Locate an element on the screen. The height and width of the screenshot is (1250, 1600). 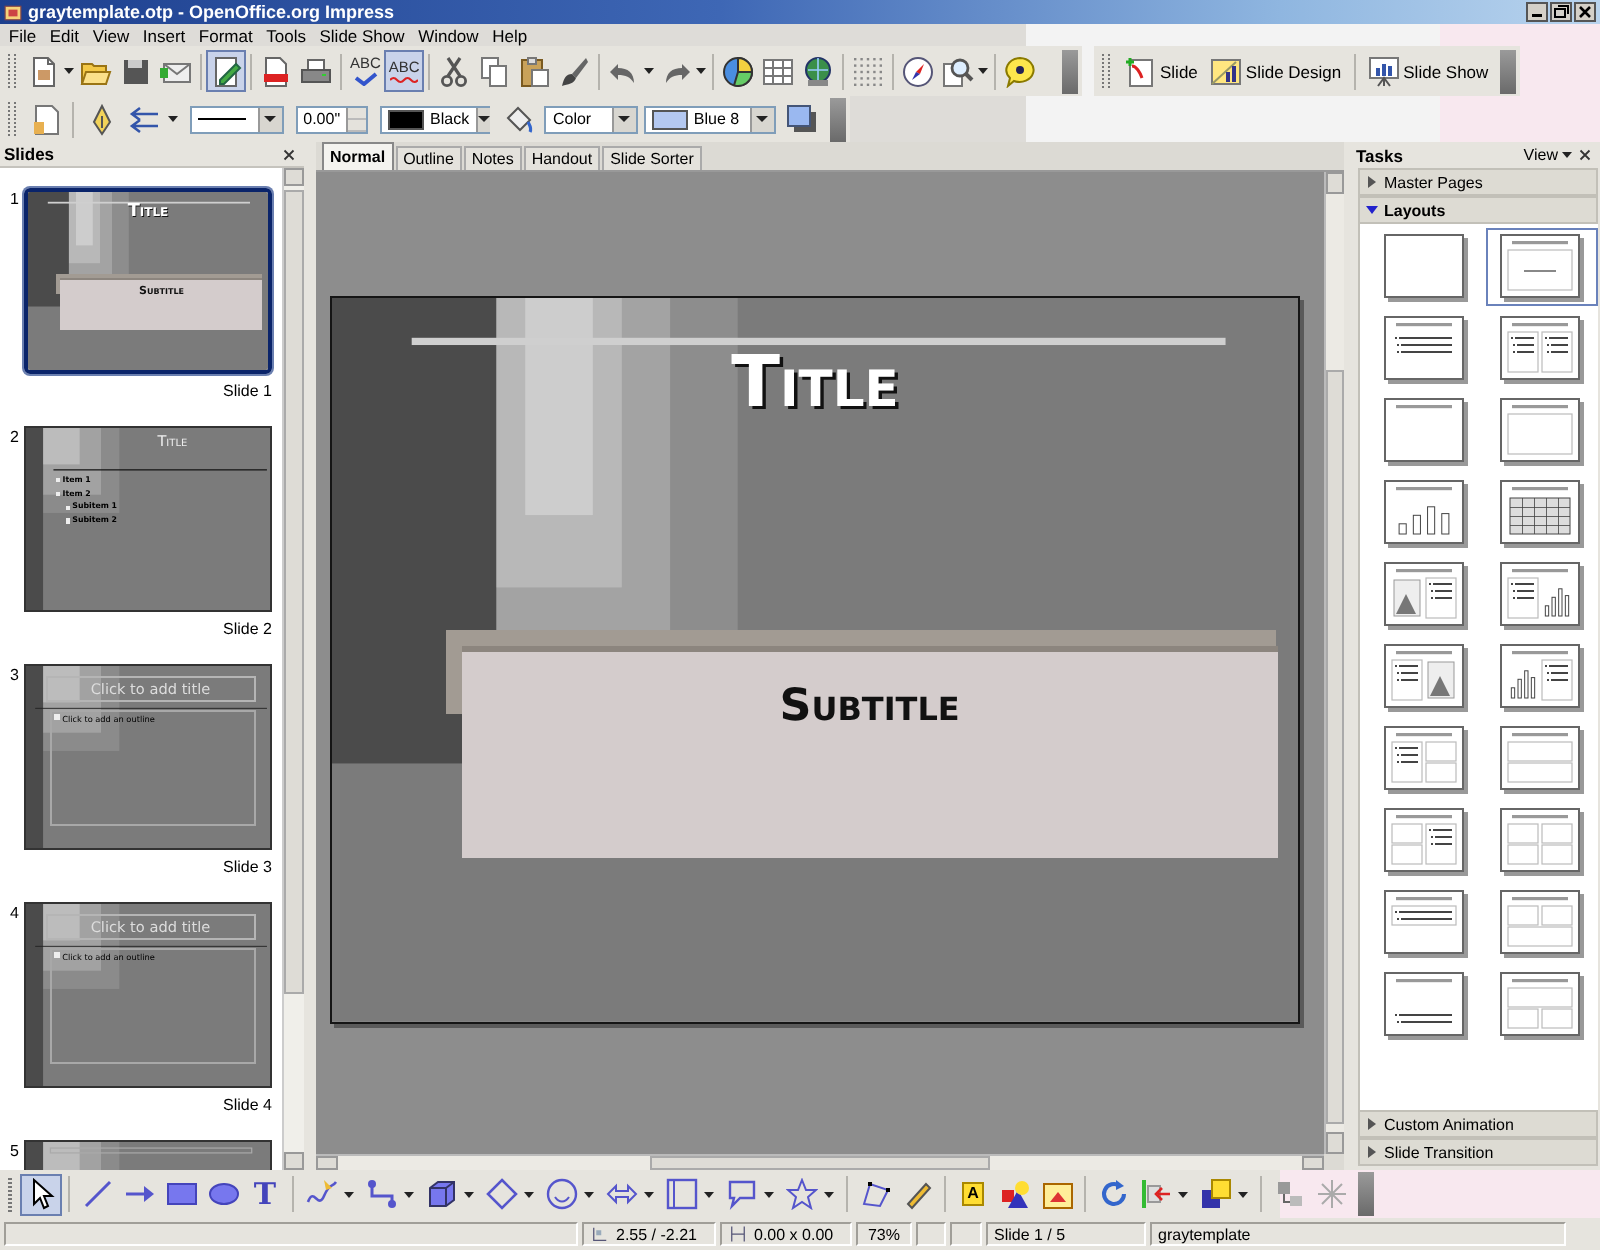
view-tab: Slide Sorter is located at coordinates (652, 158).